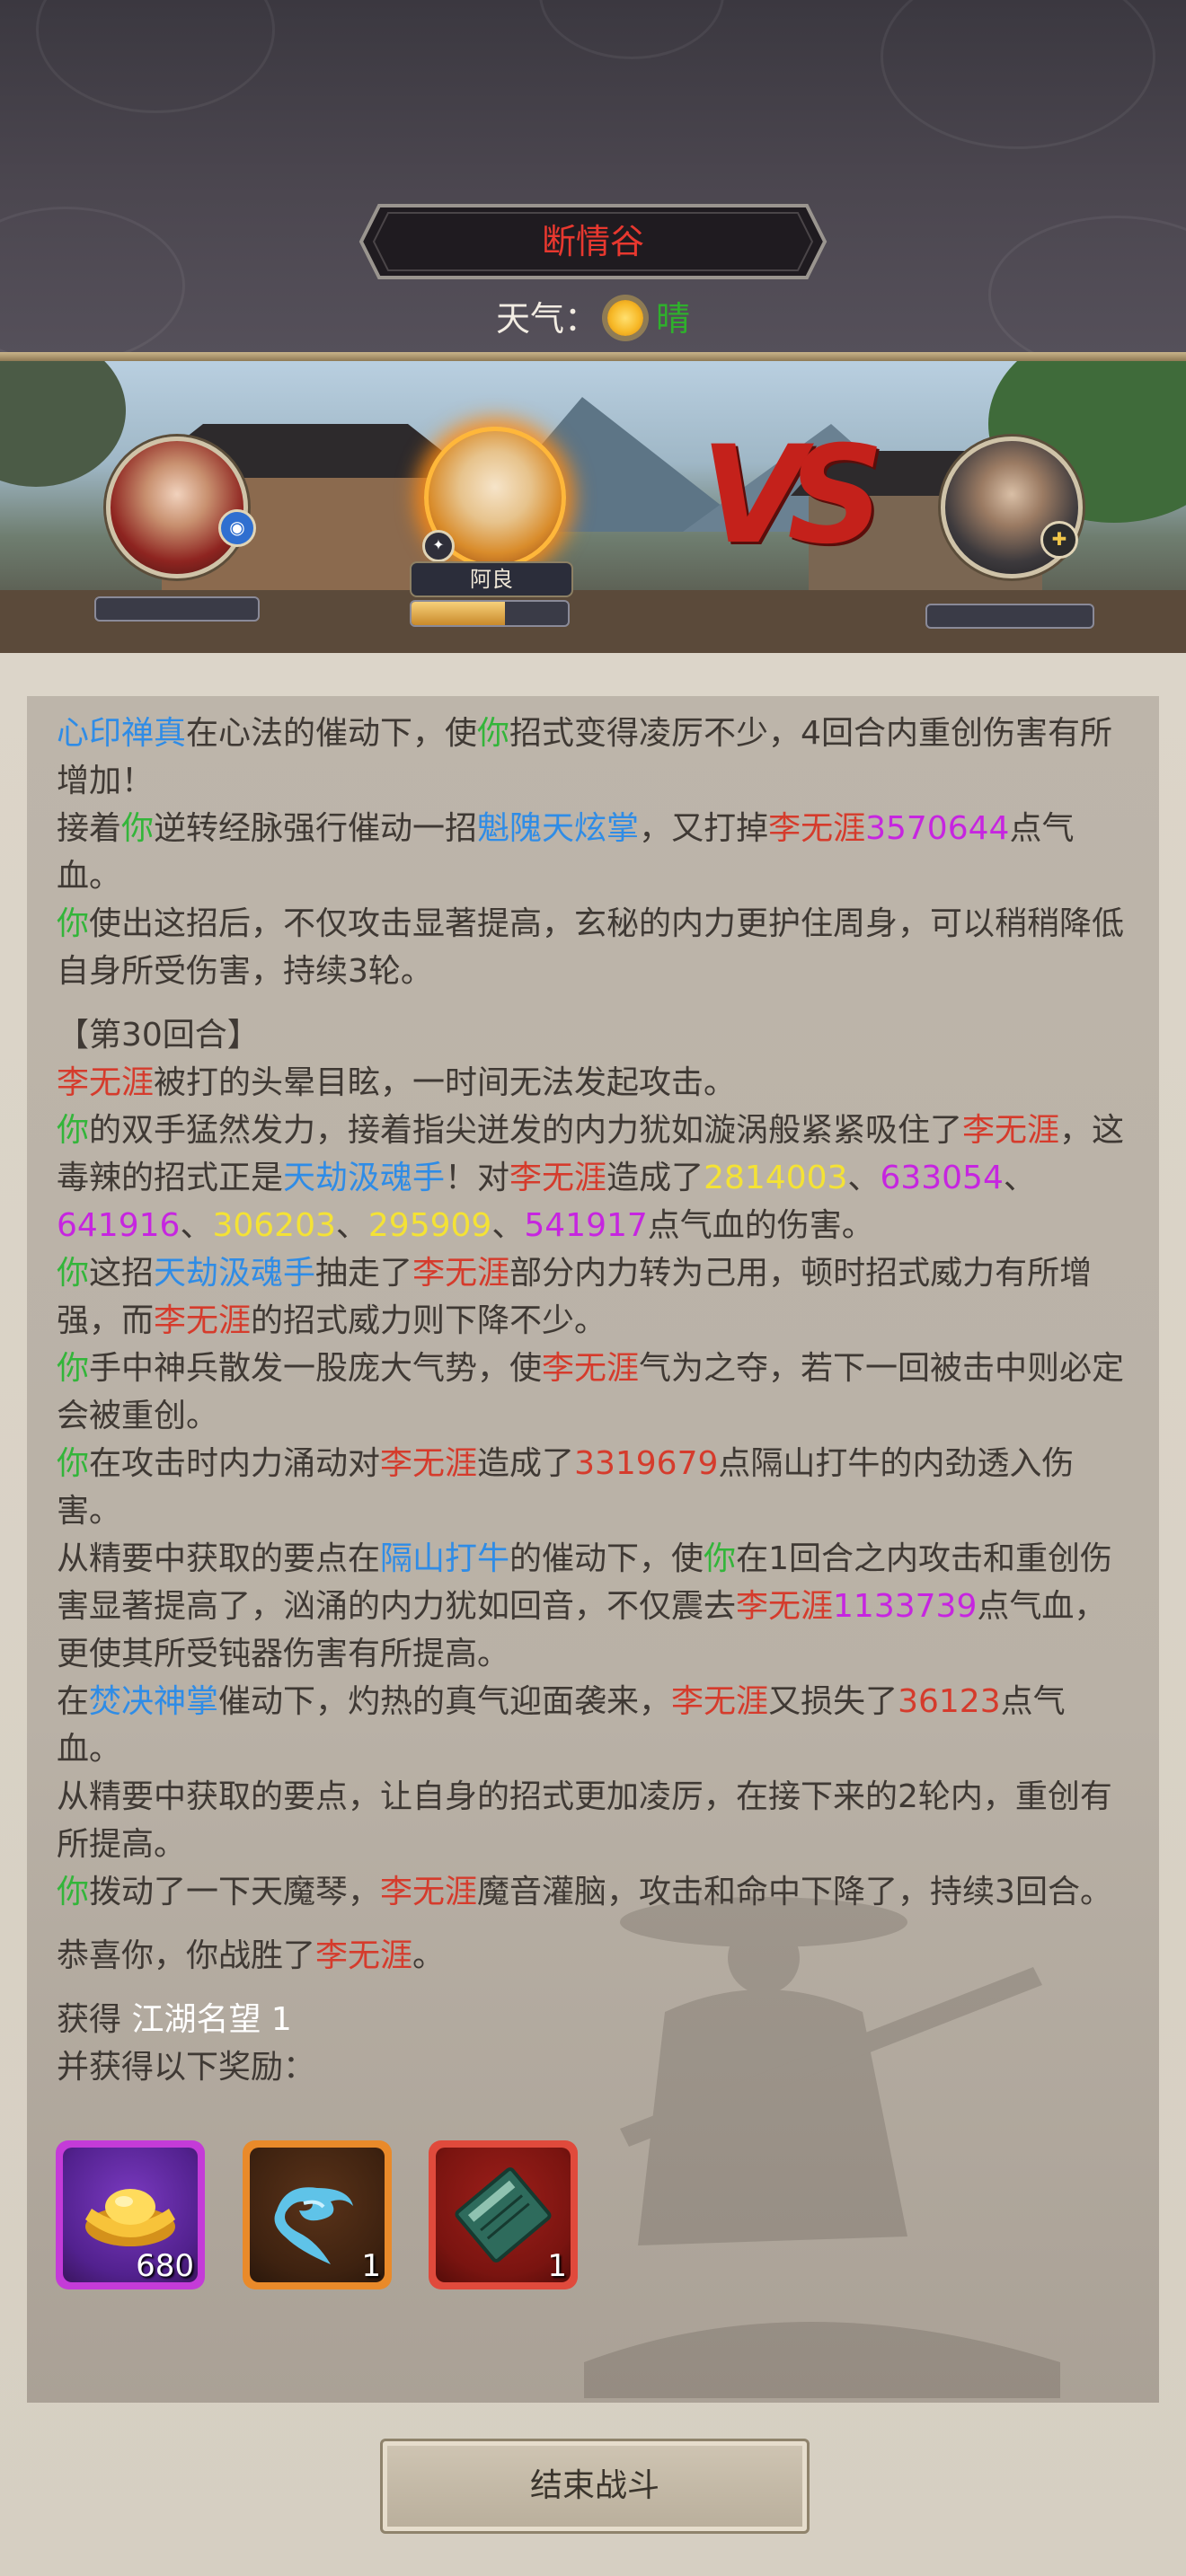  I want to click on tree-scenery, so click(63, 424).